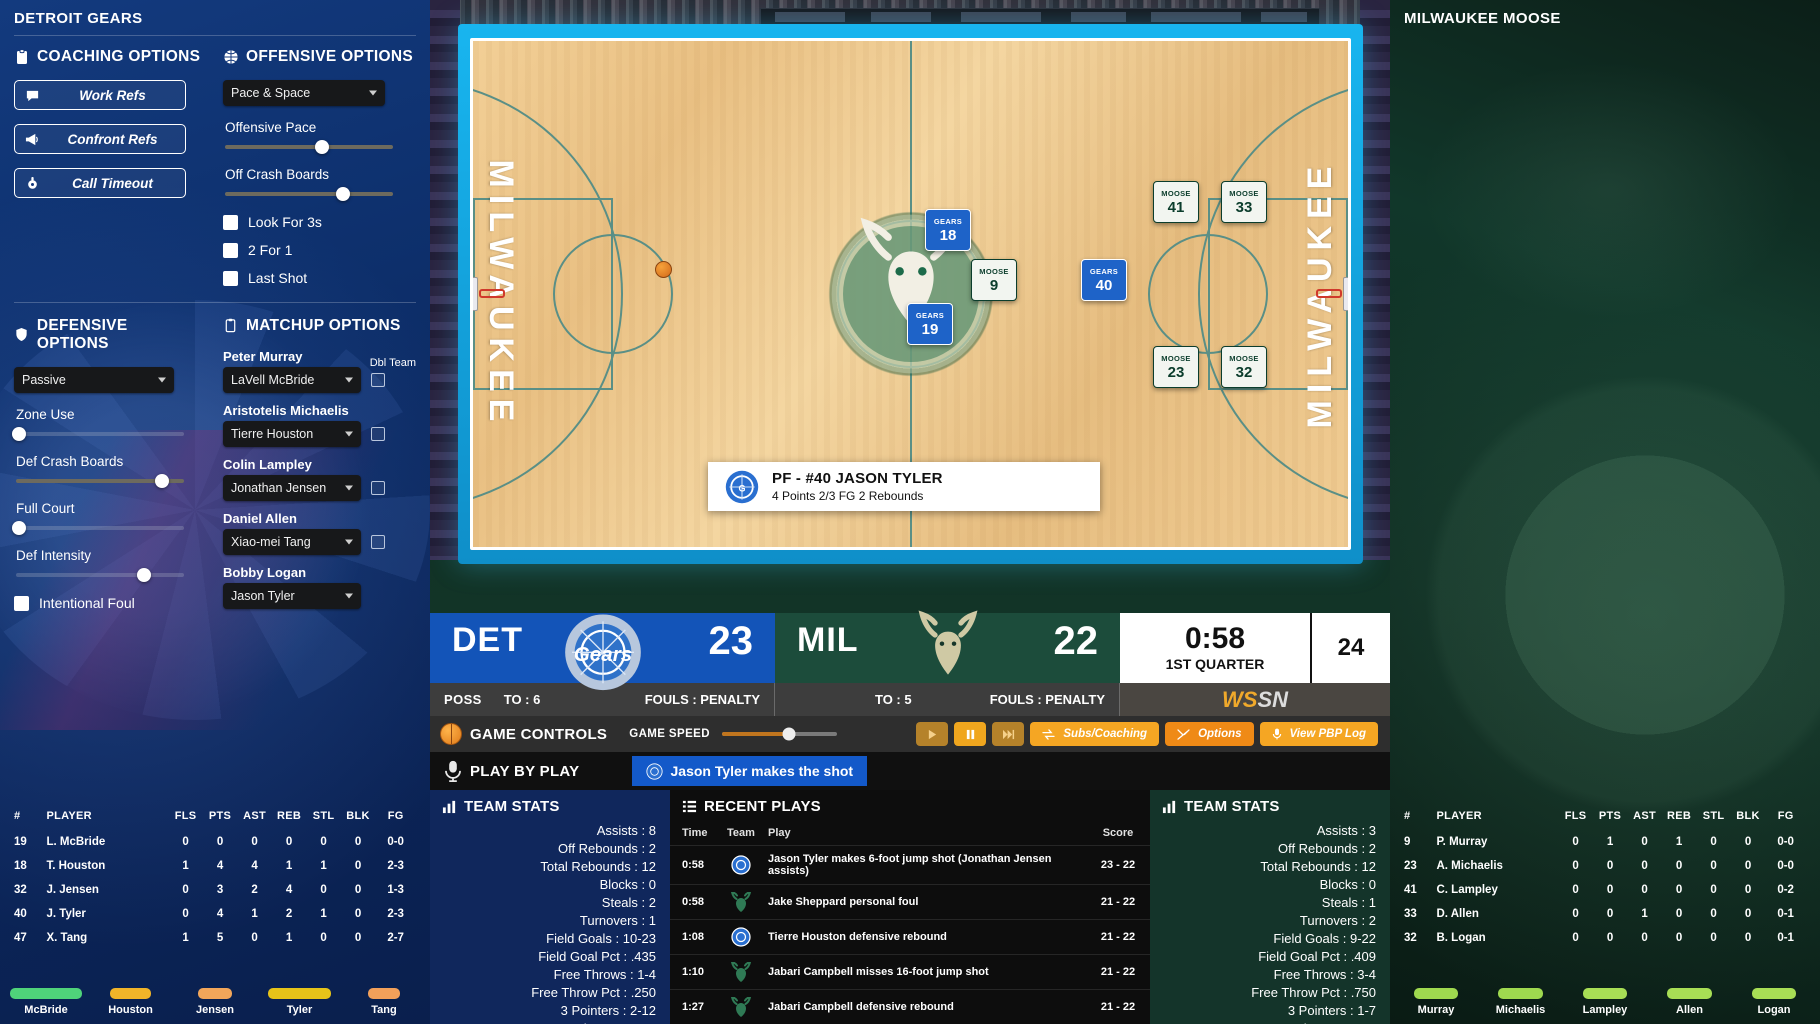  What do you see at coordinates (100, 575) in the screenshot?
I see `def-intensity-slider` at bounding box center [100, 575].